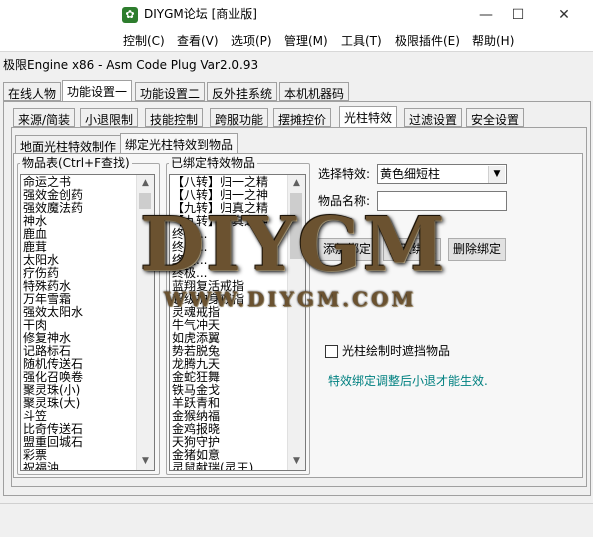 Image resolution: width=593 pixels, height=537 pixels. Describe the element at coordinates (347, 249) in the screenshot. I see `add-binding-button: 添加绑定` at that location.